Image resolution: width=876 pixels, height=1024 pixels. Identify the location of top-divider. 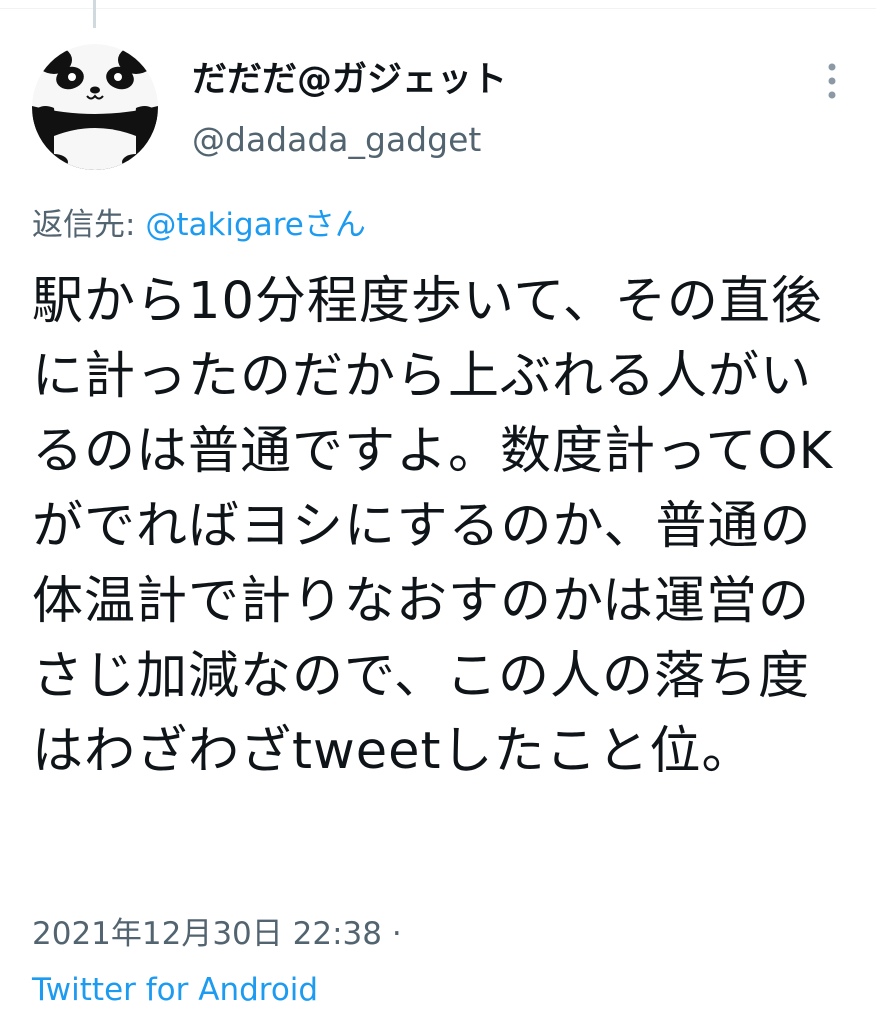
(438, 8).